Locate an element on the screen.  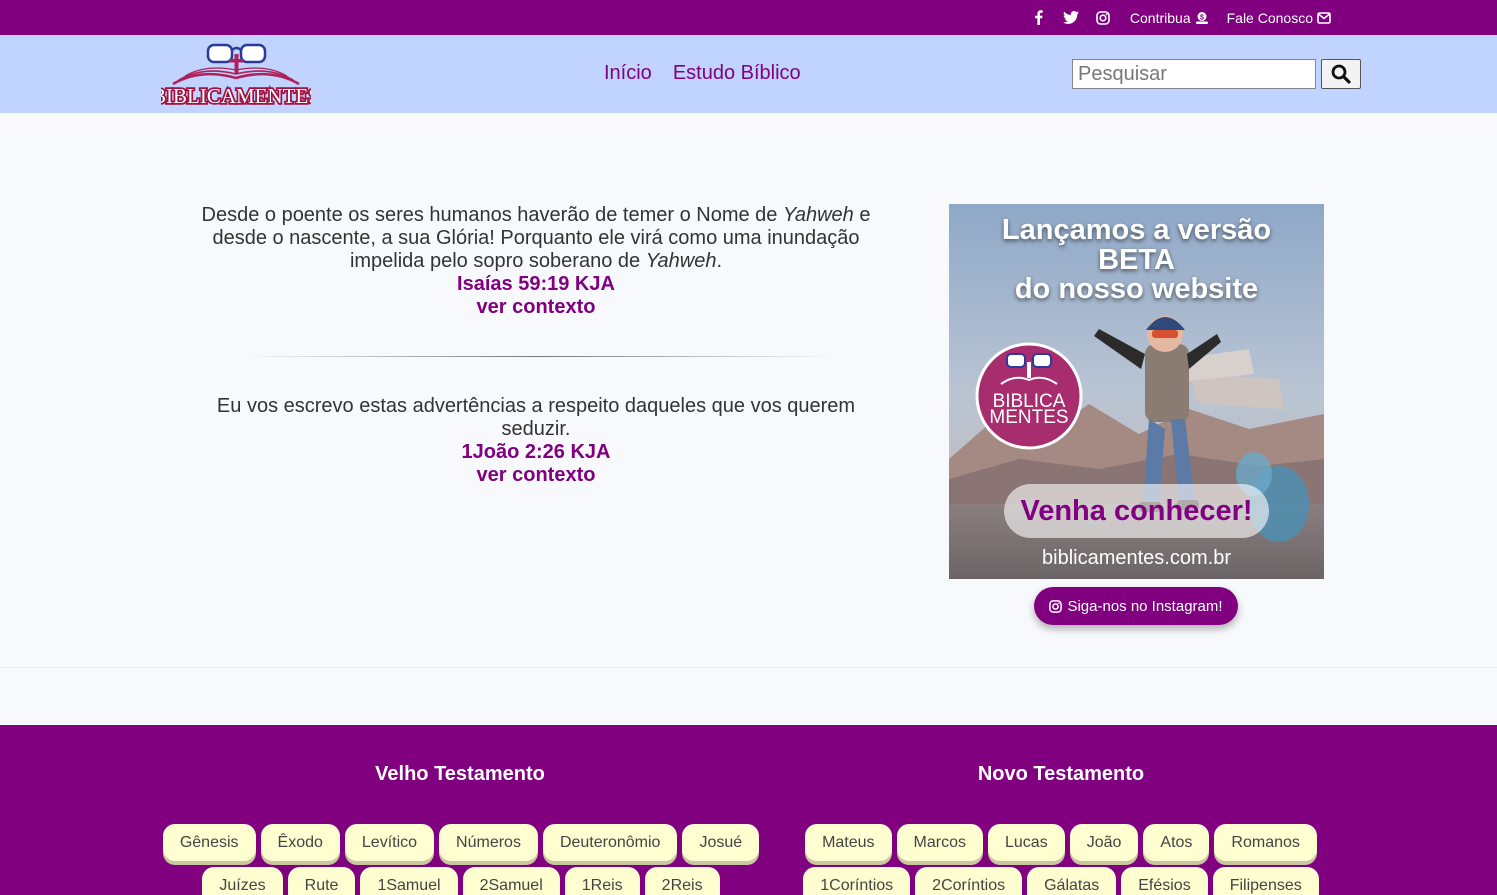
book-button-genesis: Gênesis is located at coordinates (209, 842).